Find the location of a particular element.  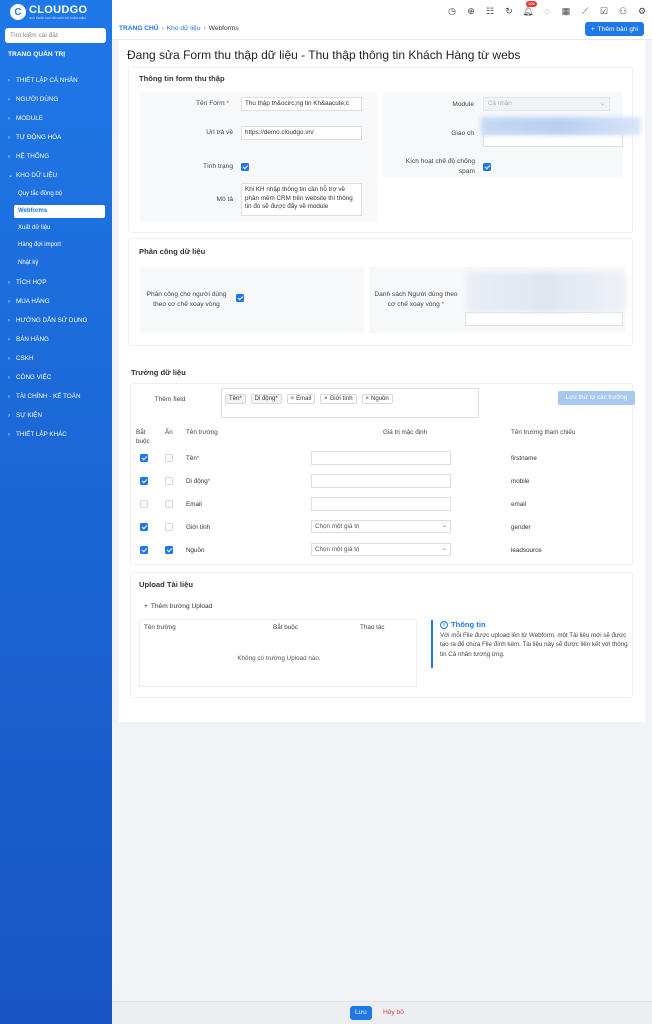

save-button: Lưu is located at coordinates (361, 1013).